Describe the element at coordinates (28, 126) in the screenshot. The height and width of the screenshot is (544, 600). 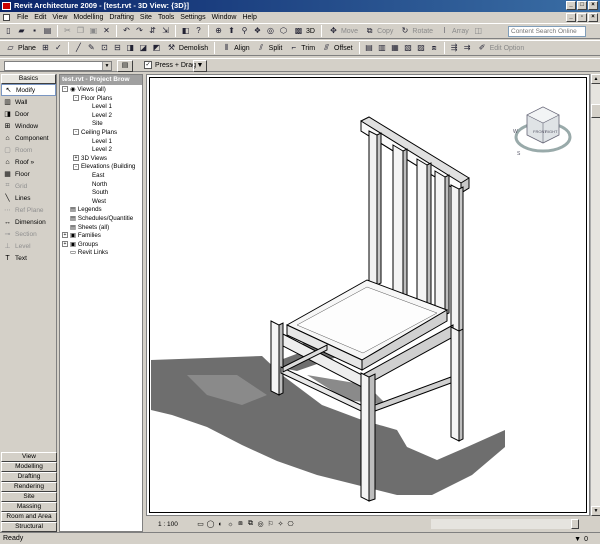
I see `design-bar-item-window: ⊞ Window` at that location.